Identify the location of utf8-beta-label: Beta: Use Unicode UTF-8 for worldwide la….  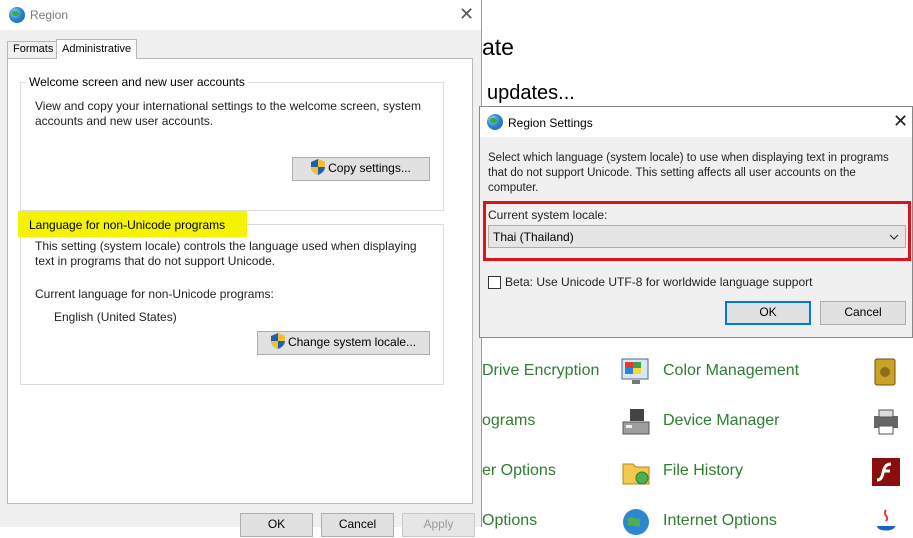
(659, 282).